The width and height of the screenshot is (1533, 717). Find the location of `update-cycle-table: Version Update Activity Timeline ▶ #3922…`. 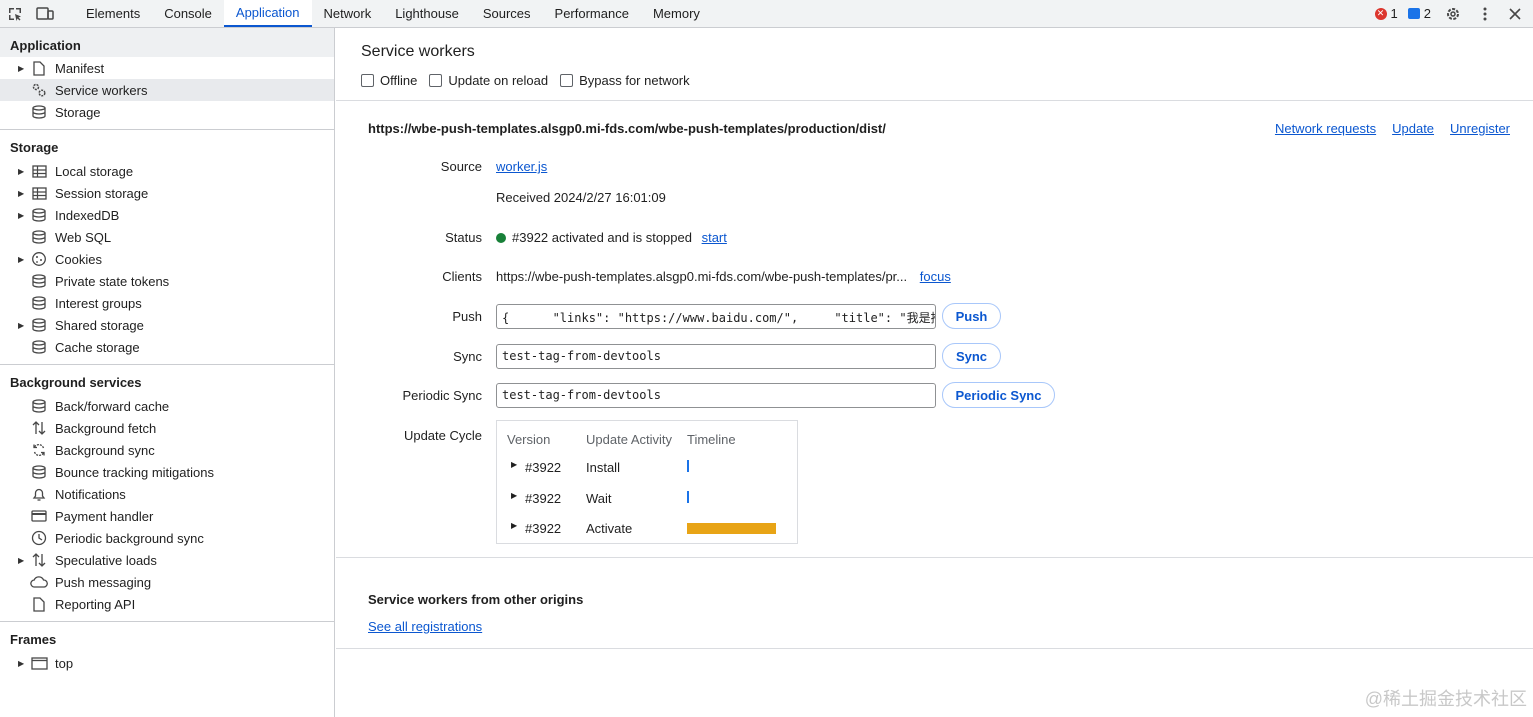

update-cycle-table: Version Update Activity Timeline ▶ #3922… is located at coordinates (647, 482).